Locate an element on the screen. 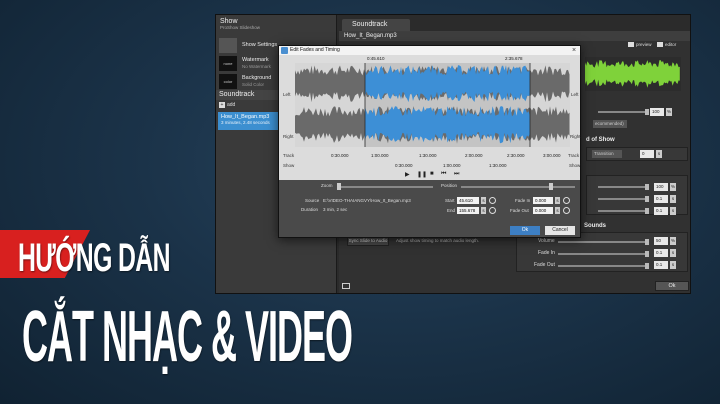 The width and height of the screenshot is (720, 404). right-channel-label-right: Right is located at coordinates (575, 136).